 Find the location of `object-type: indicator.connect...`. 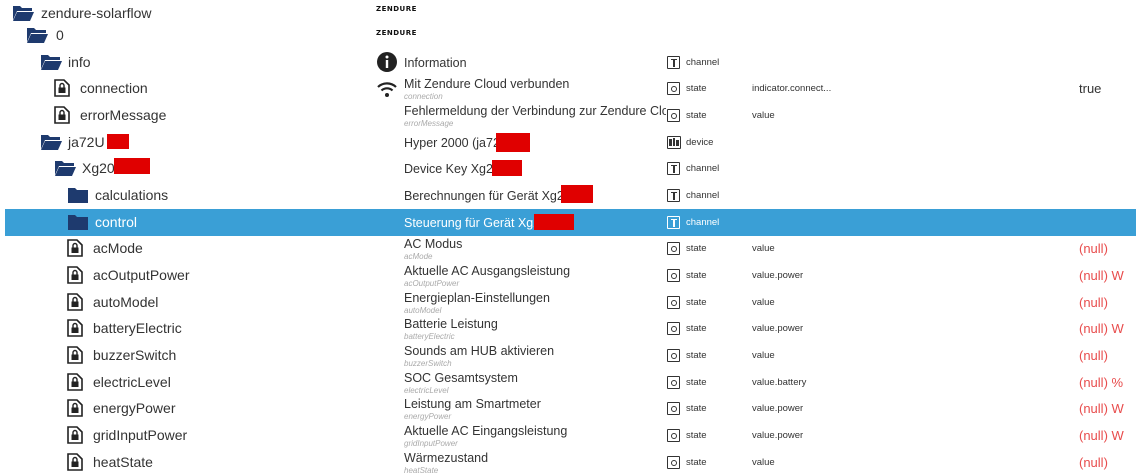

object-type: indicator.connect... is located at coordinates (792, 88).